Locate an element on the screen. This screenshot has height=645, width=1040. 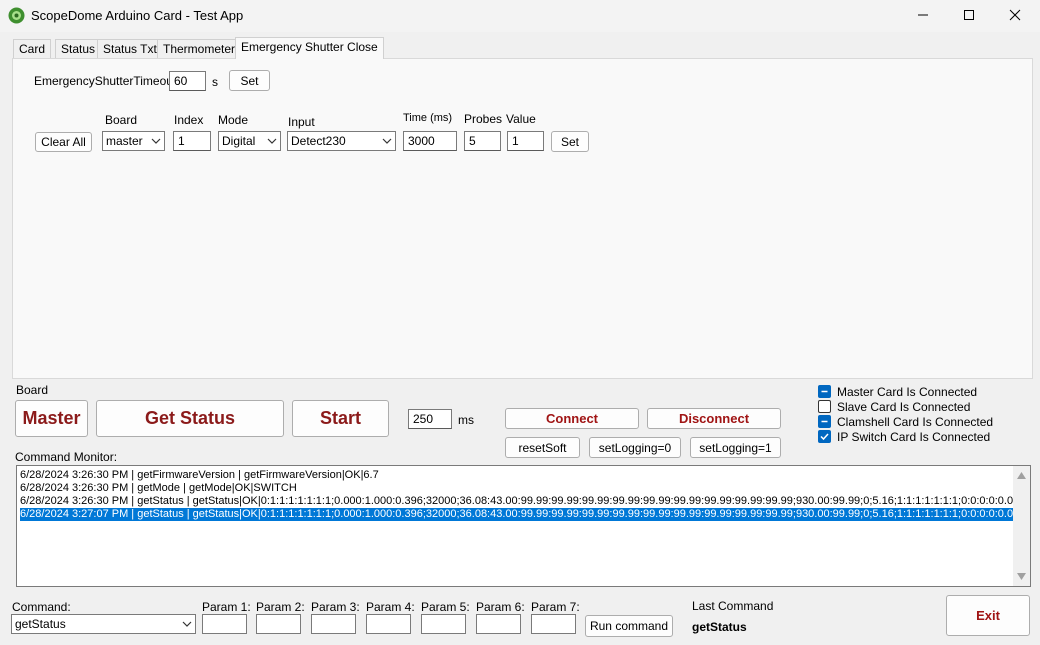
board-column-label: Board is located at coordinates (121, 120).